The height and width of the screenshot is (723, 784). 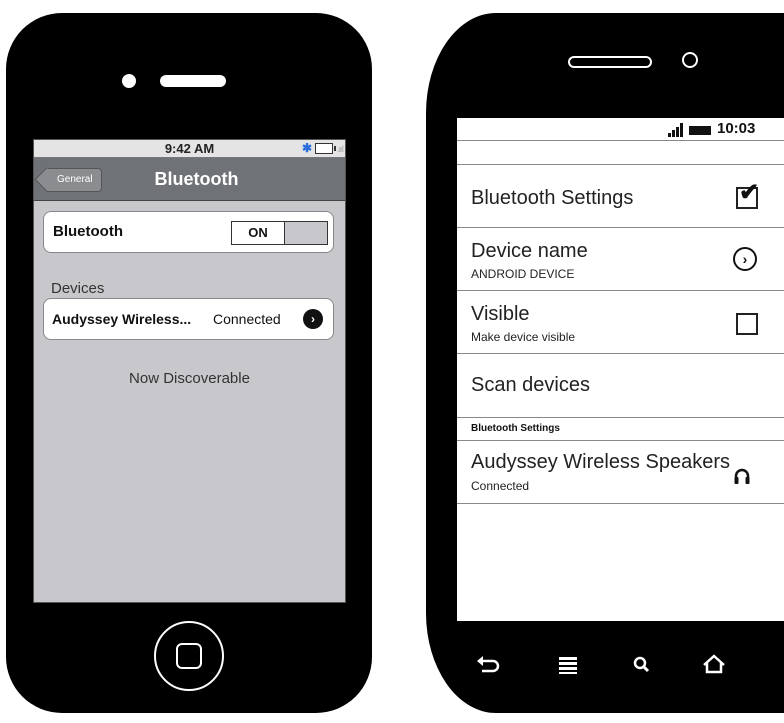 What do you see at coordinates (258, 233) in the screenshot?
I see `toggle-on-label: ON` at bounding box center [258, 233].